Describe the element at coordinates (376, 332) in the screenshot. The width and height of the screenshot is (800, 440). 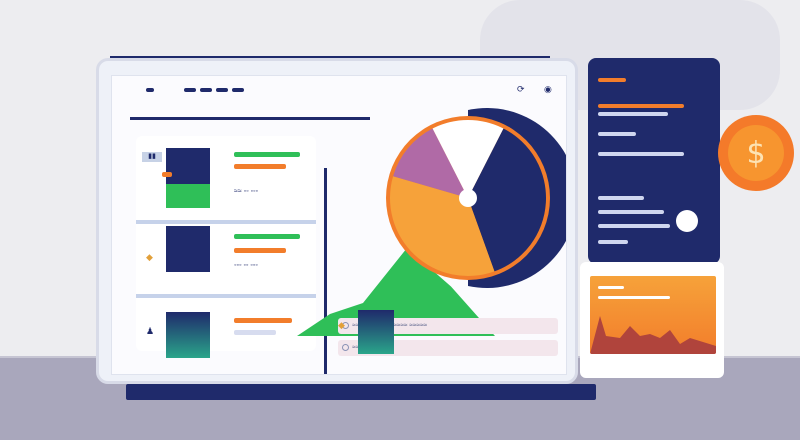
I see `bottom-thumbnail` at that location.